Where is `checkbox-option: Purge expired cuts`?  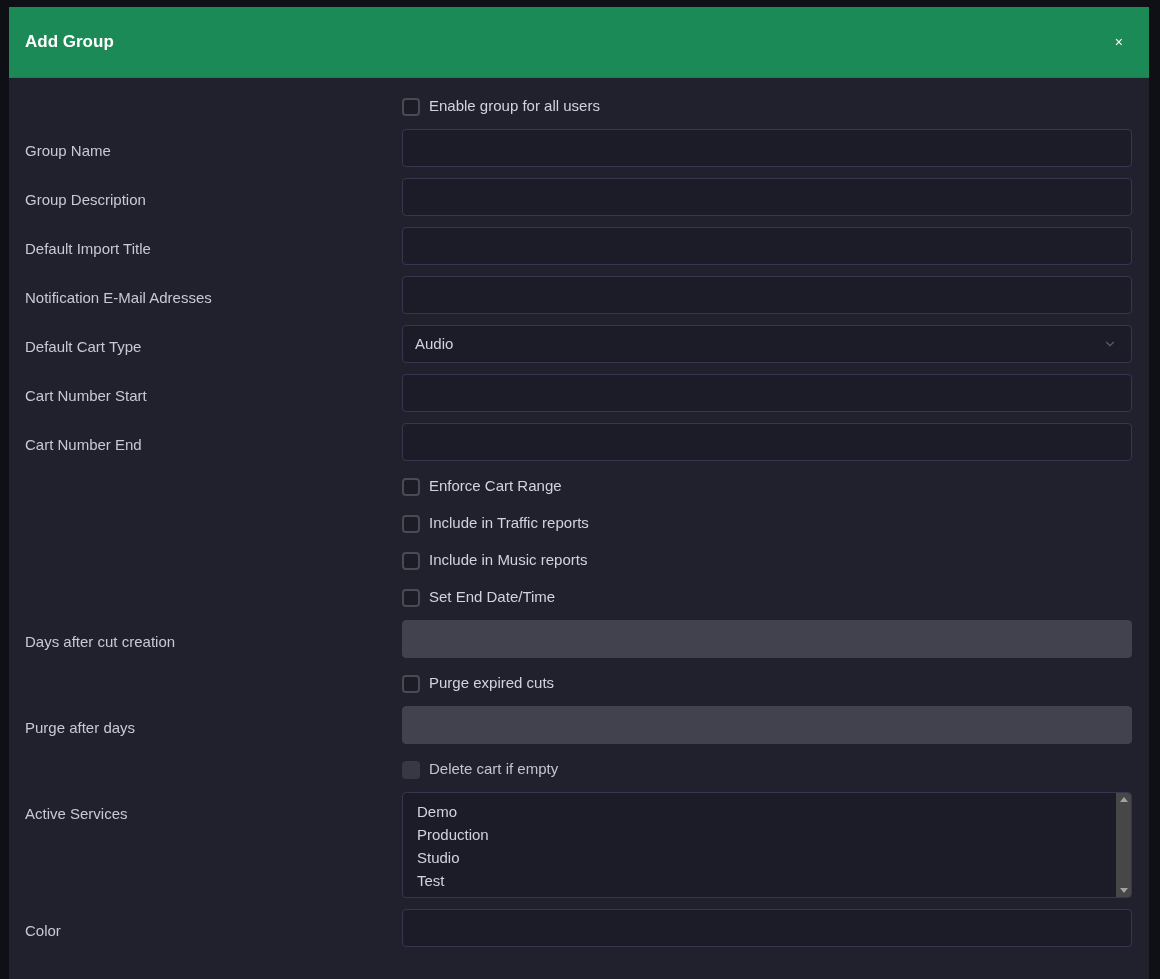
checkbox-option: Purge expired cuts is located at coordinates (478, 683).